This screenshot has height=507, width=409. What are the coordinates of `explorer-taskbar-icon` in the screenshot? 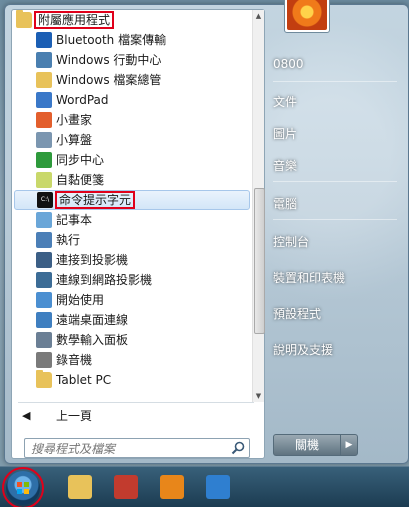 It's located at (80, 487).